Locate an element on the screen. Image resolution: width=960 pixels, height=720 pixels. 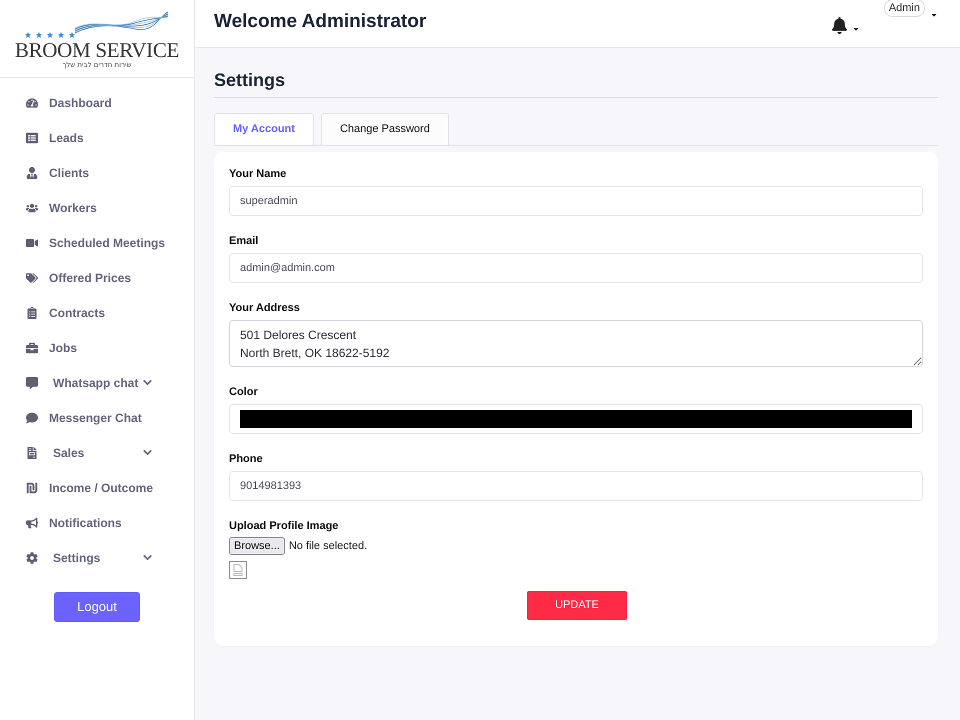
address-field: 501 Delores Crescent North Brett, OK 18622-5192 is located at coordinates (576, 343).